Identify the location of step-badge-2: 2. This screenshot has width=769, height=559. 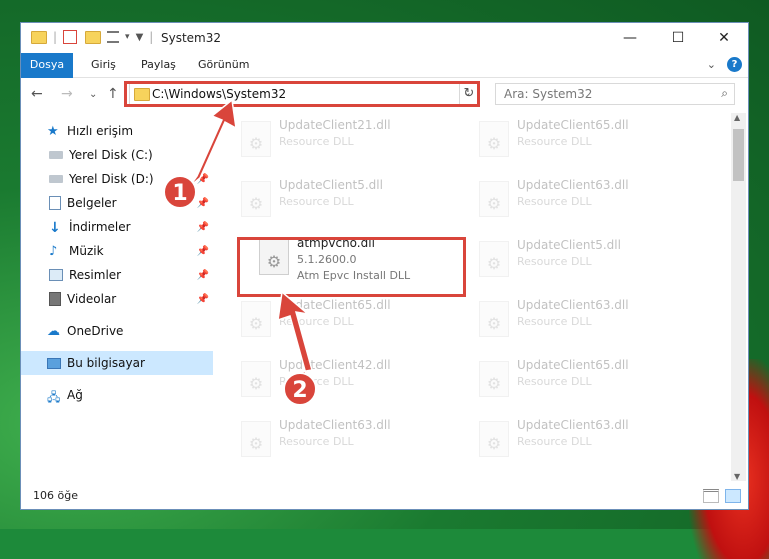
(300, 389).